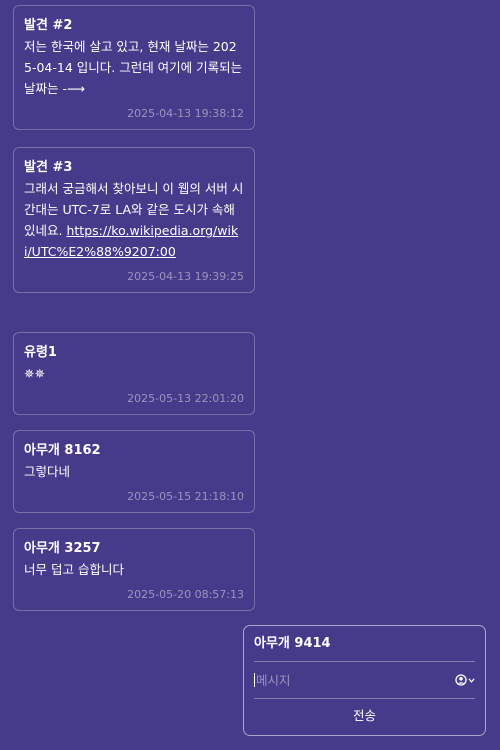 This screenshot has width=500, height=750. Describe the element at coordinates (185, 496) in the screenshot. I see `message-timestamp: 2025-05-15 21:18:10` at that location.